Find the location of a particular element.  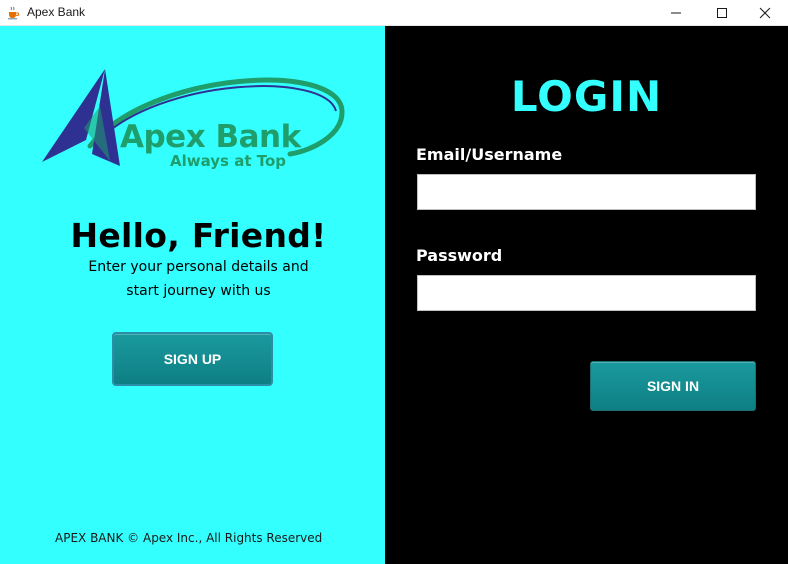

password-label: Password is located at coordinates (459, 255).